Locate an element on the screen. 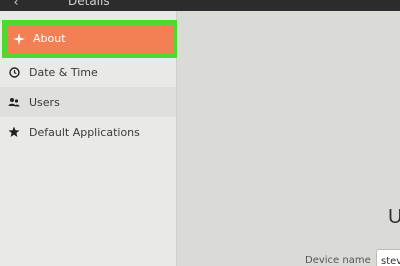 Image resolution: width=400 pixels, height=266 pixels. header-title: Details is located at coordinates (89, 4).